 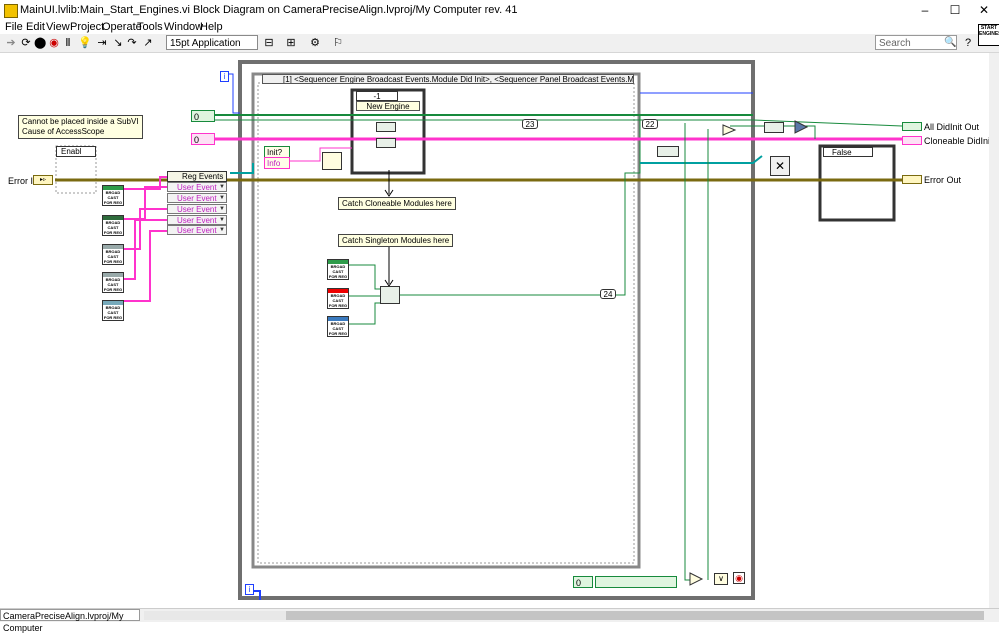 I want to click on menu-tools: Tools, so click(x=150, y=27).